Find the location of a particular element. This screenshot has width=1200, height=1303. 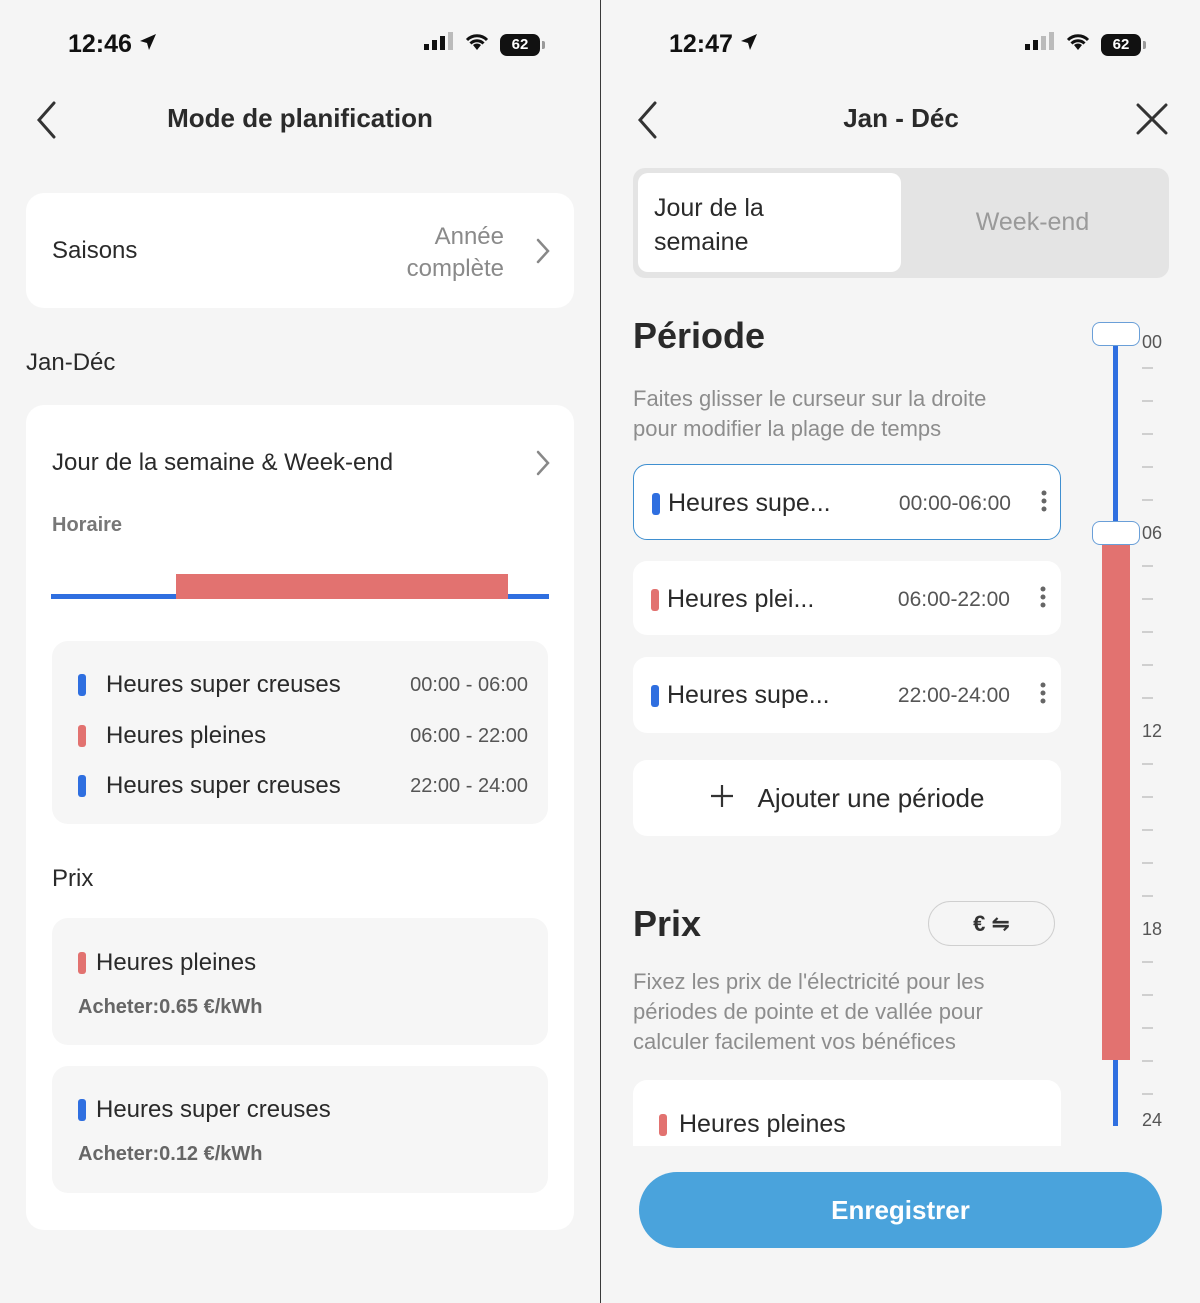

period-range: 06:00-22:00 is located at coordinates (953, 599).